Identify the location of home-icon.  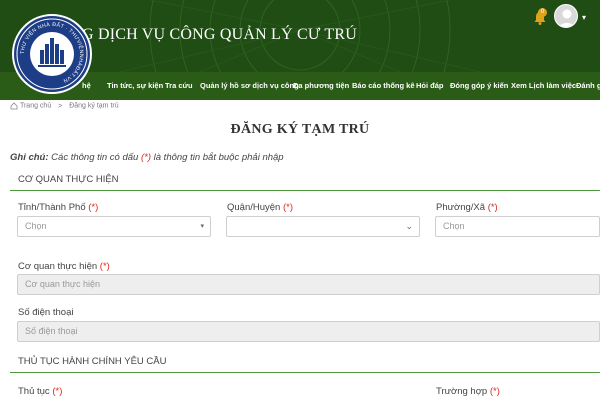
(14, 106).